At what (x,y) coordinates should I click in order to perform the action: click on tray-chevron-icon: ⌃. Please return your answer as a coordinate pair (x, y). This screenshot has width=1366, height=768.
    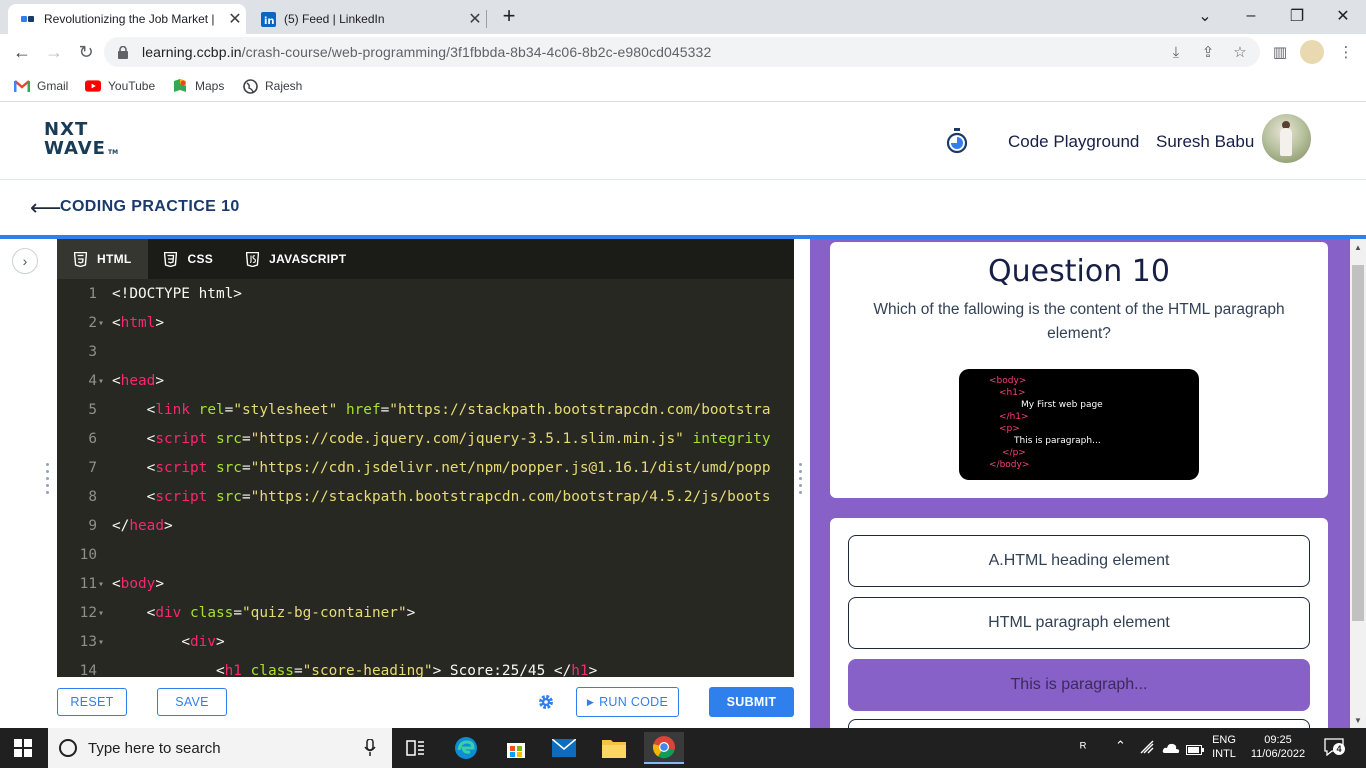
    Looking at the image, I should click on (1120, 746).